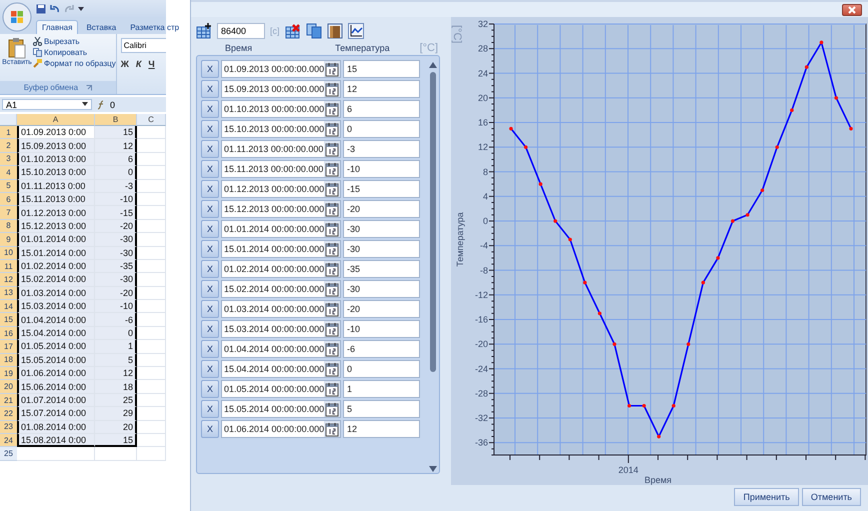 The height and width of the screenshot is (511, 868). What do you see at coordinates (8, 280) in the screenshot?
I see `row-number: 12` at bounding box center [8, 280].